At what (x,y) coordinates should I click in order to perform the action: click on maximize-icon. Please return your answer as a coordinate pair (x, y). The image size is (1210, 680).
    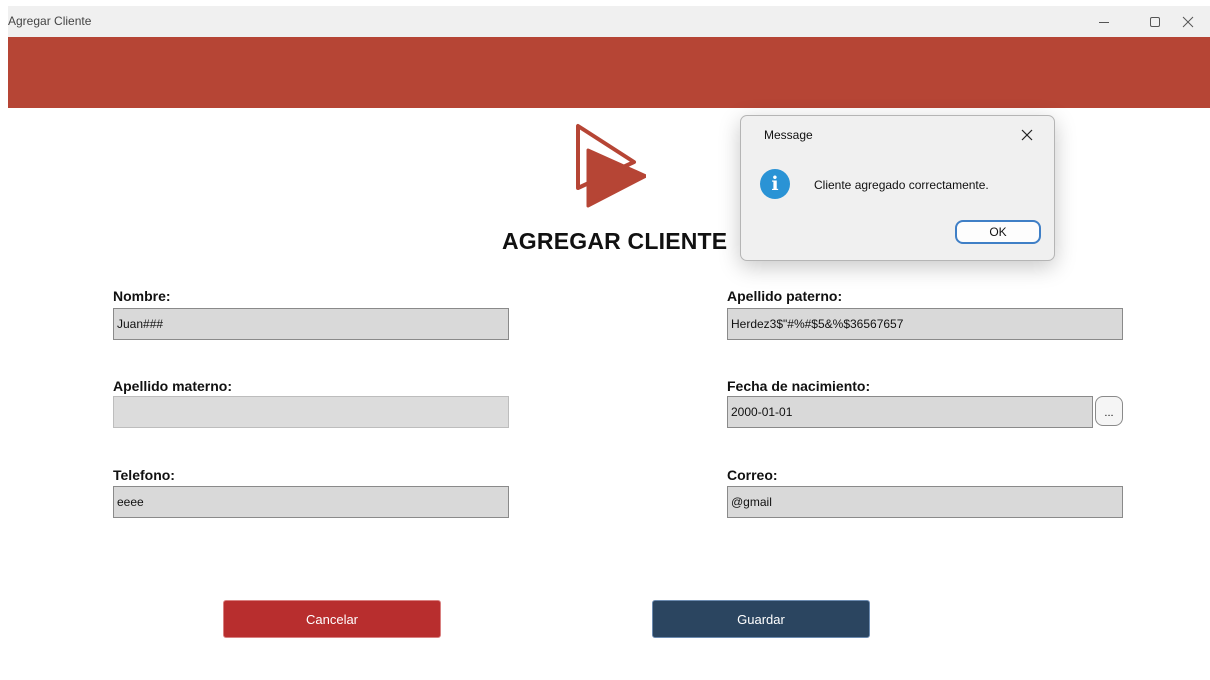
    Looking at the image, I should click on (1155, 21).